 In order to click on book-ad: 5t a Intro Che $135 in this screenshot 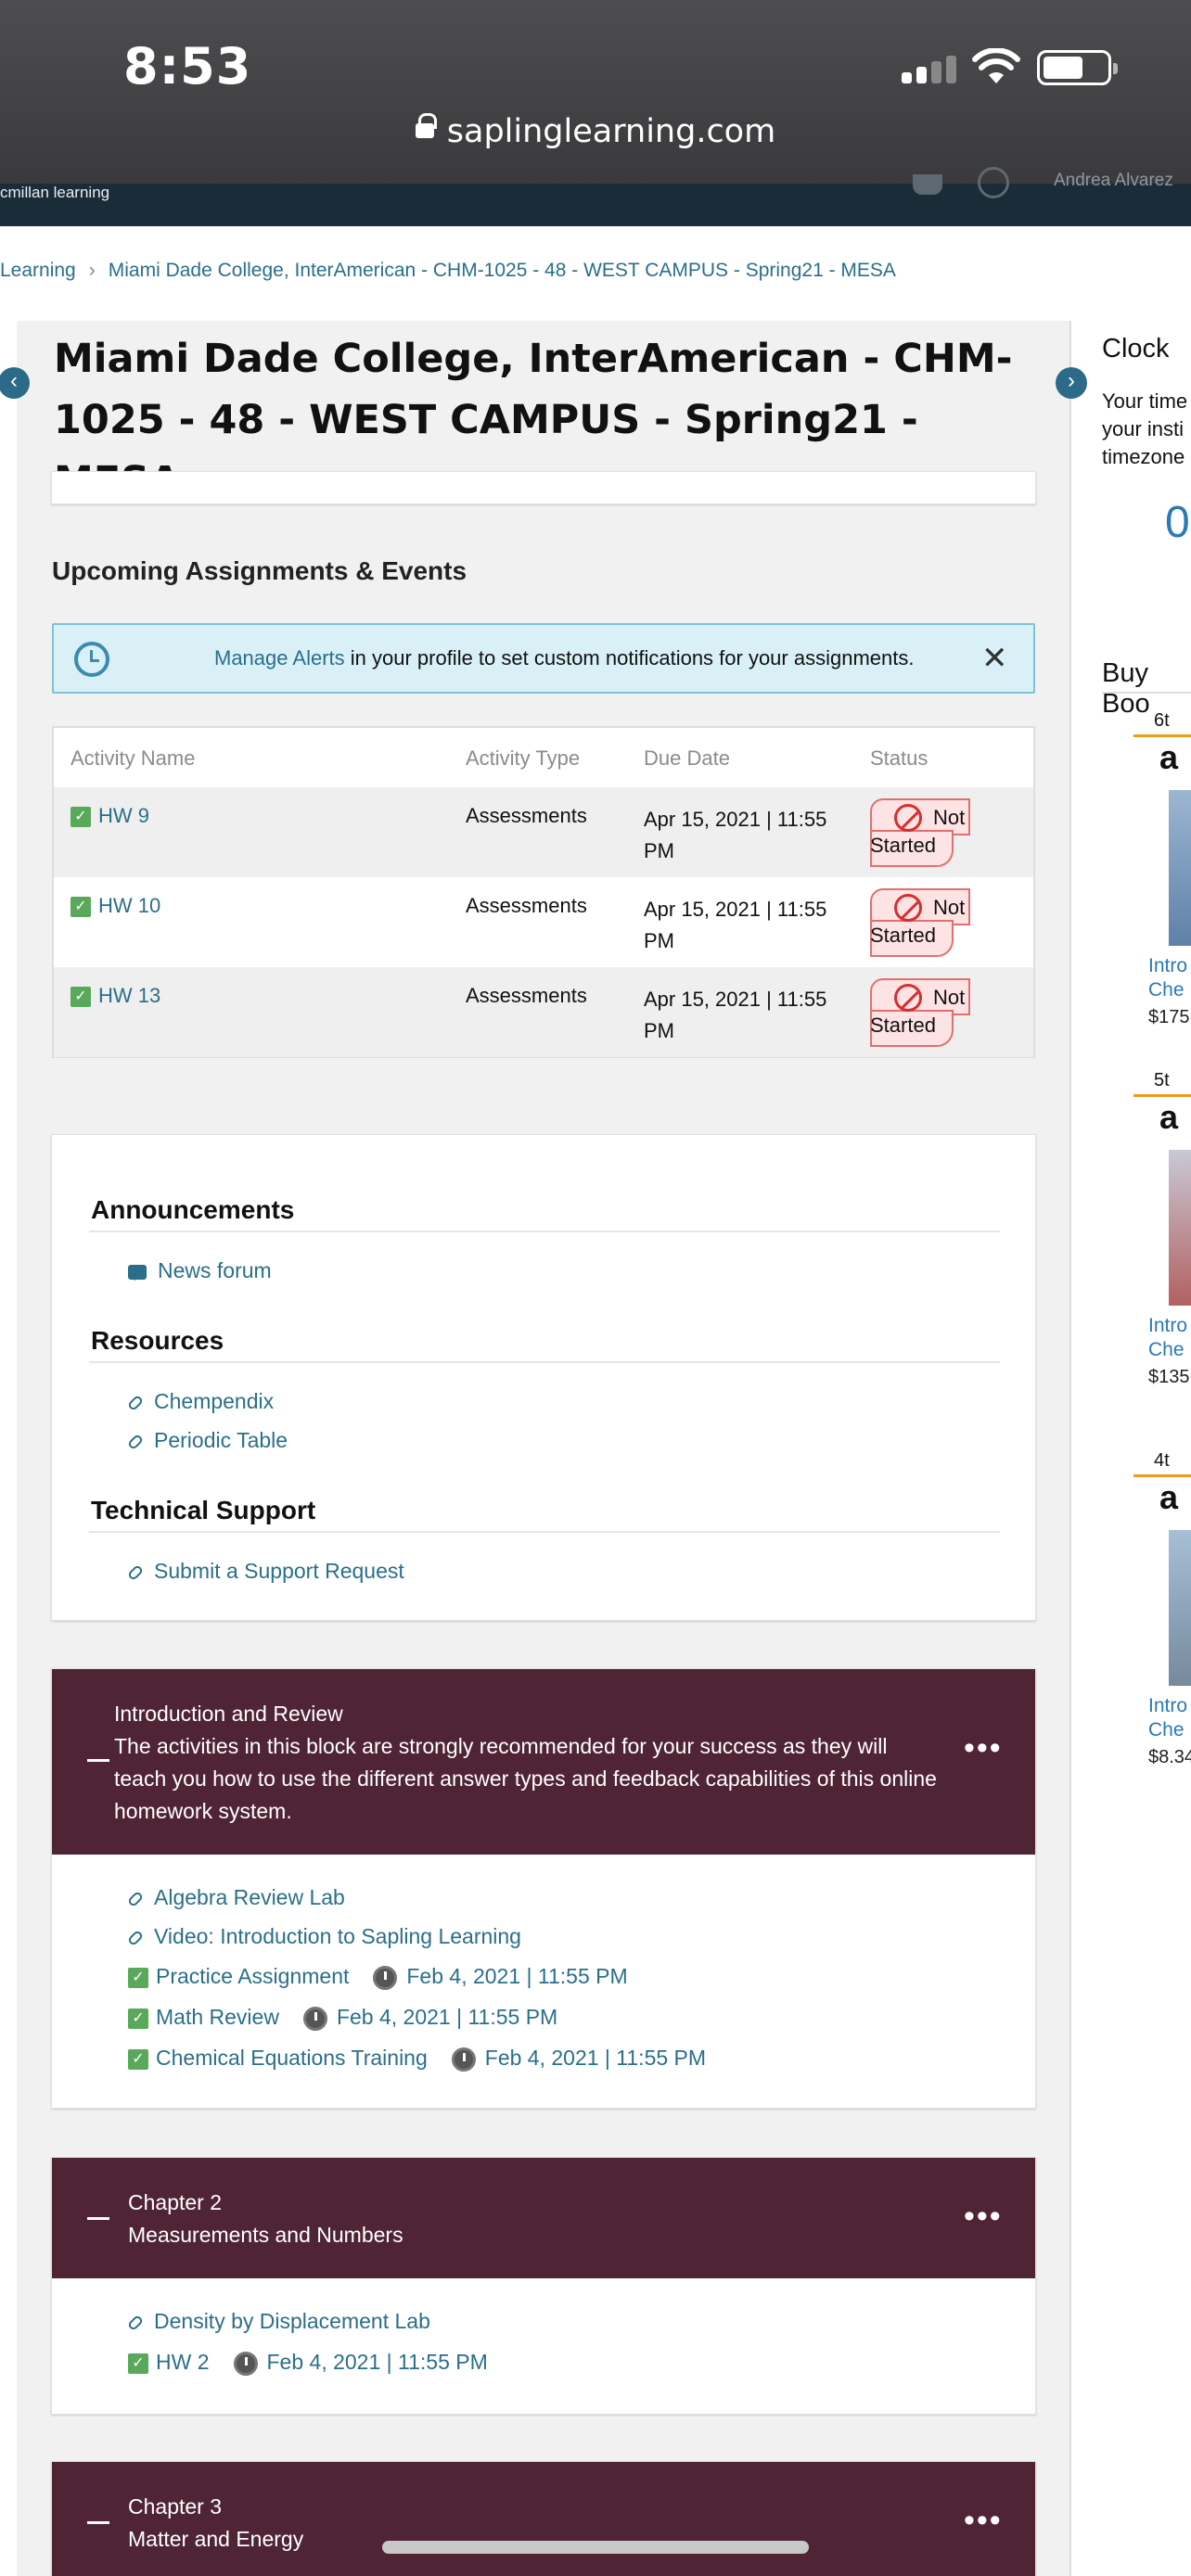, I will do `click(1162, 1229)`.